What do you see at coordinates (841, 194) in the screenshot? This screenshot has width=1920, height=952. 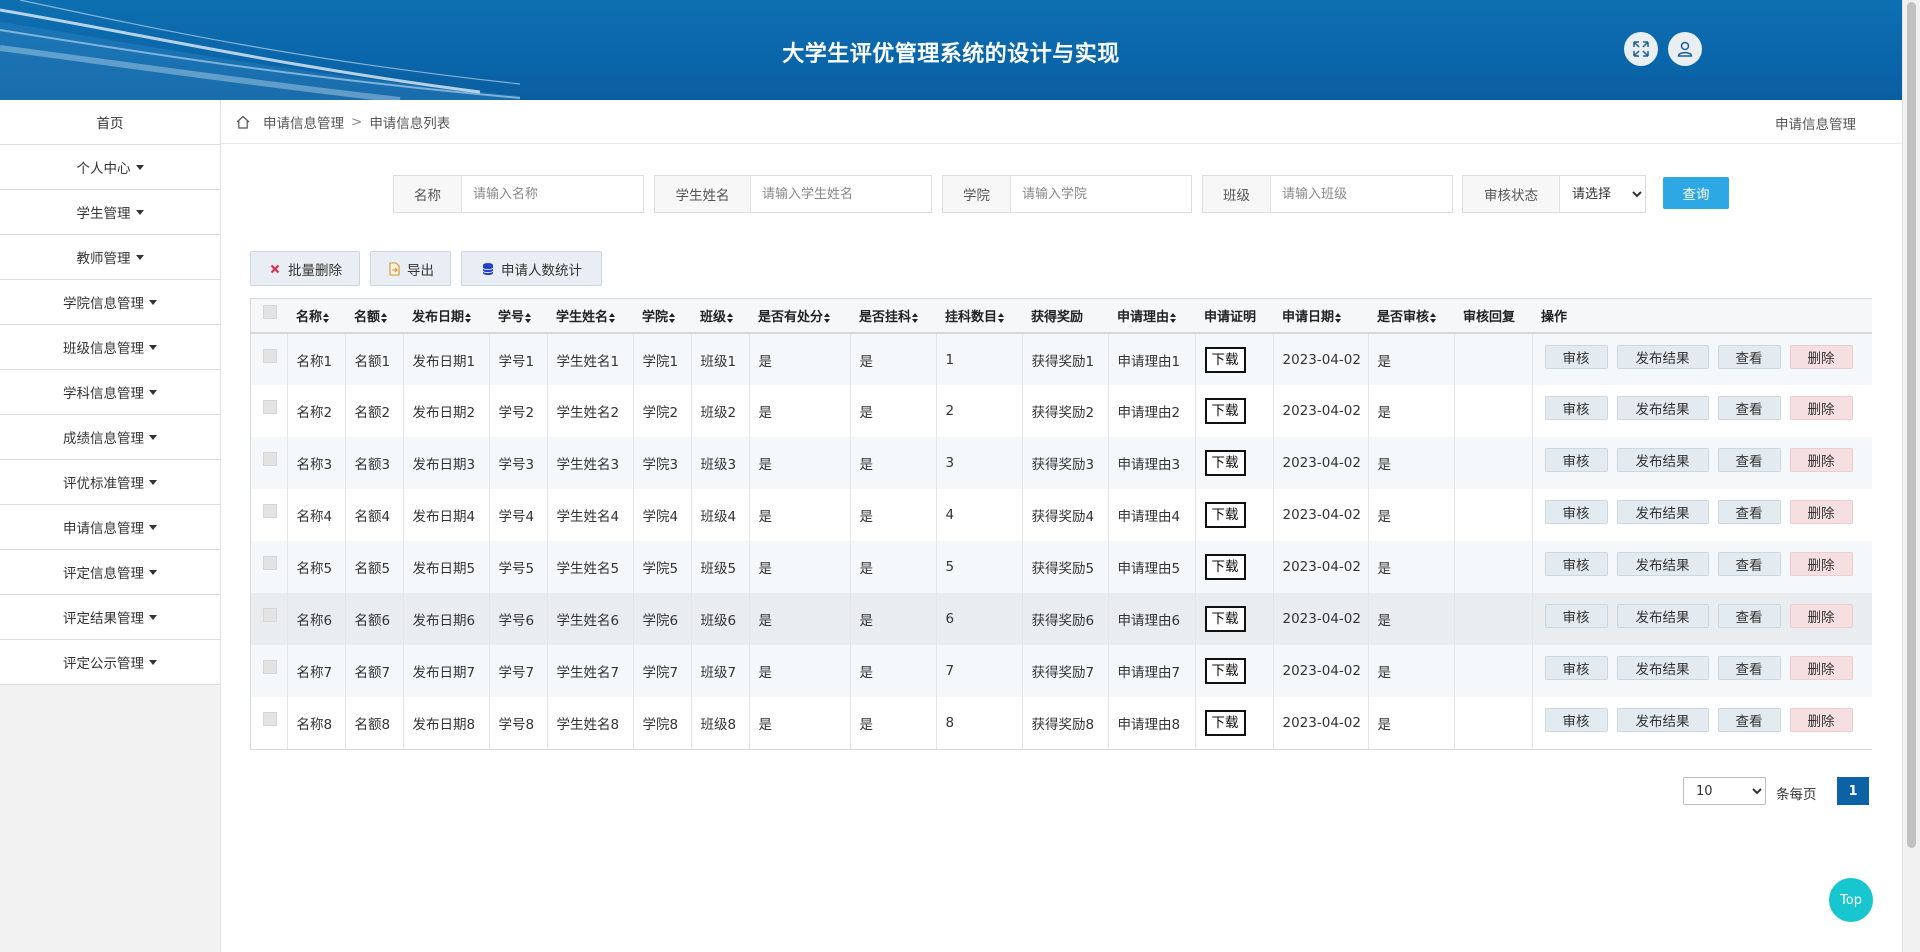 I see `search-student-input` at bounding box center [841, 194].